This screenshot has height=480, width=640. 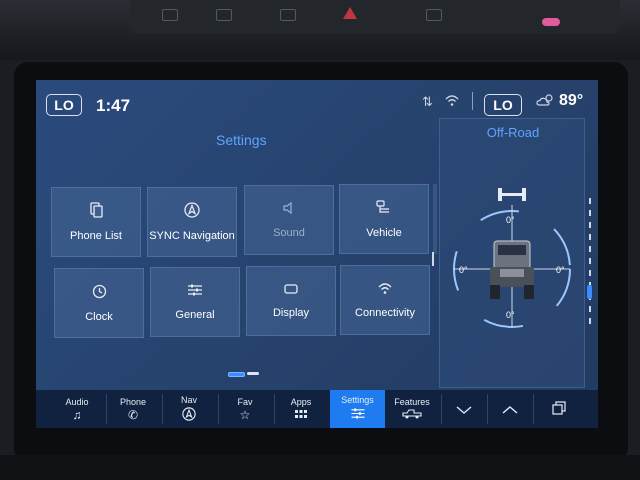 I want to click on tile-sync-navigation: SYNC Navigation, so click(x=192, y=222).